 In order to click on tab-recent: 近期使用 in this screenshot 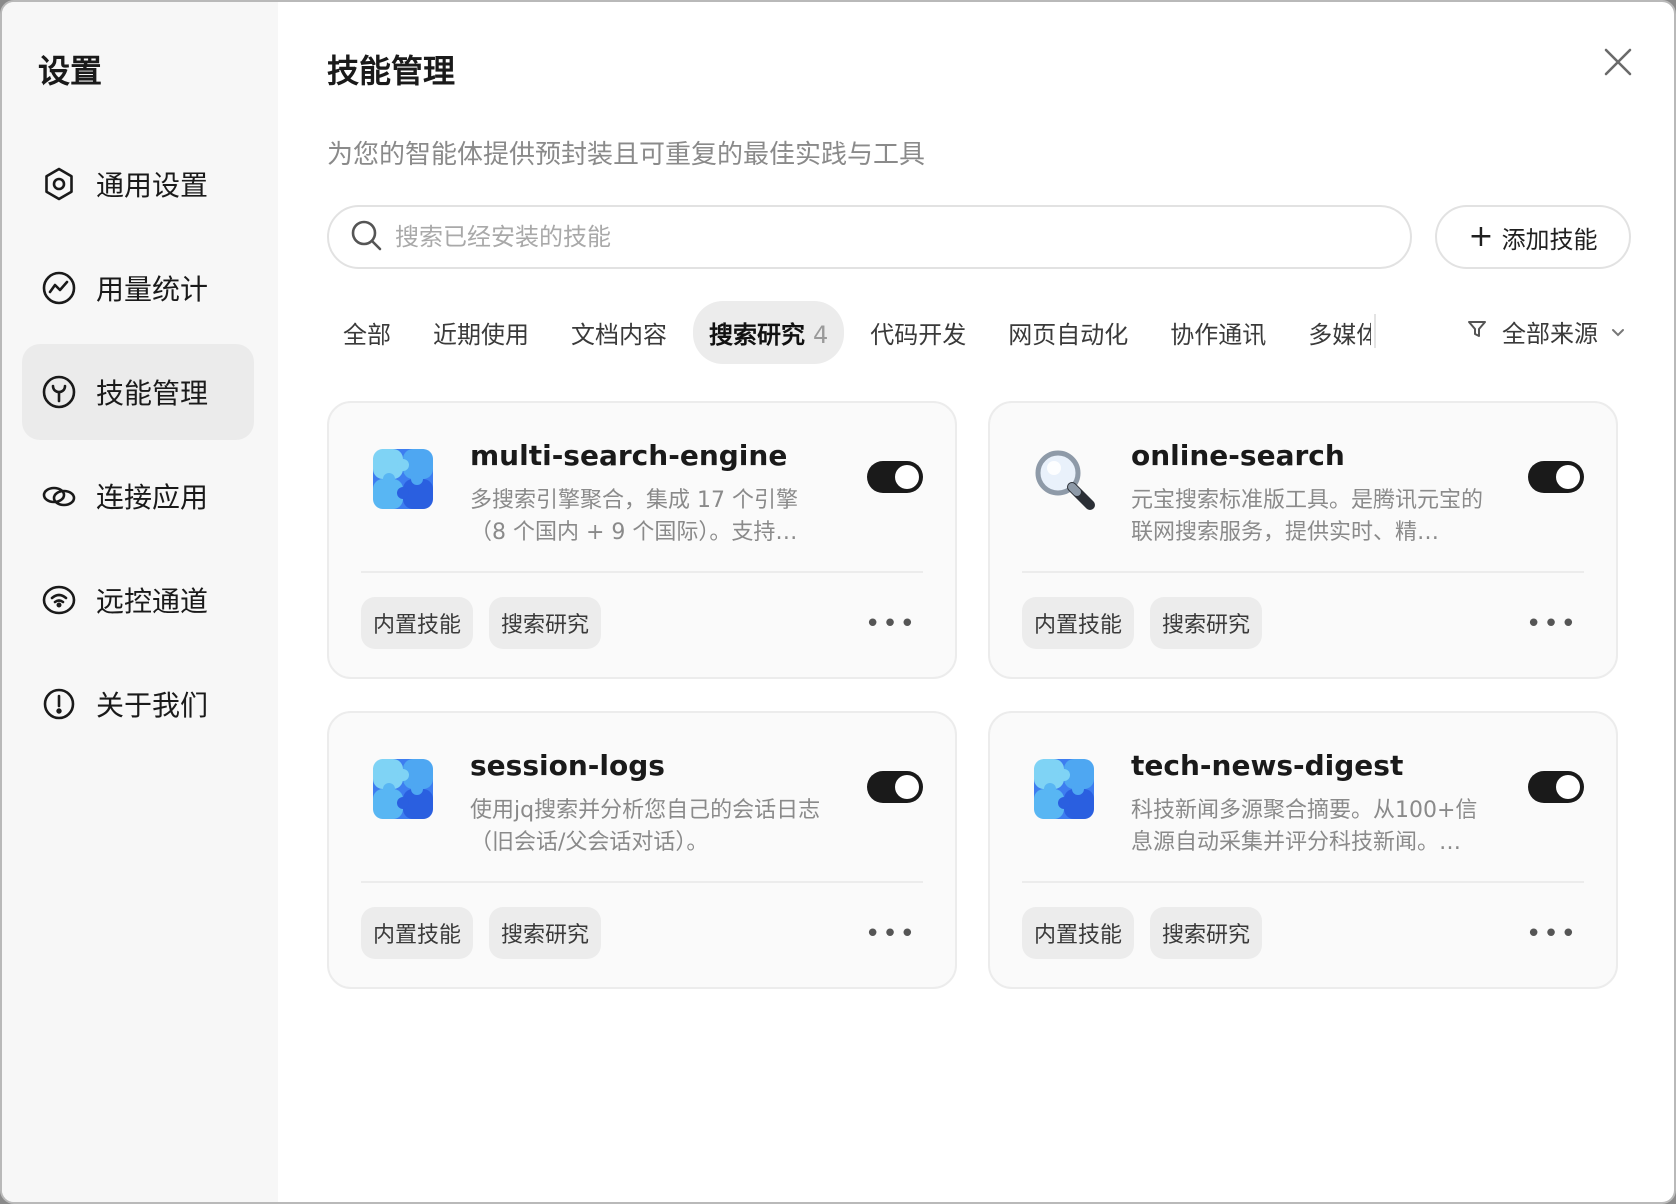, I will do `click(481, 332)`.